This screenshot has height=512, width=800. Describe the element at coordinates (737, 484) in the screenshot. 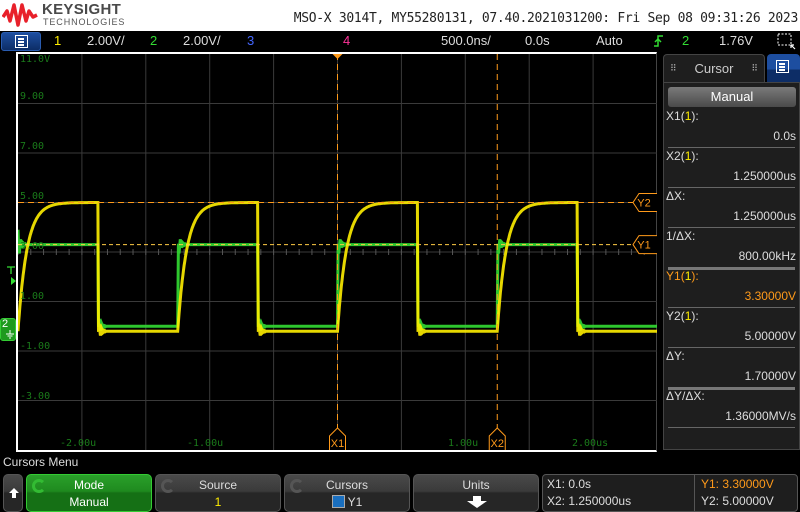

I see `readout-y1: Y1: 3.30000V` at that location.